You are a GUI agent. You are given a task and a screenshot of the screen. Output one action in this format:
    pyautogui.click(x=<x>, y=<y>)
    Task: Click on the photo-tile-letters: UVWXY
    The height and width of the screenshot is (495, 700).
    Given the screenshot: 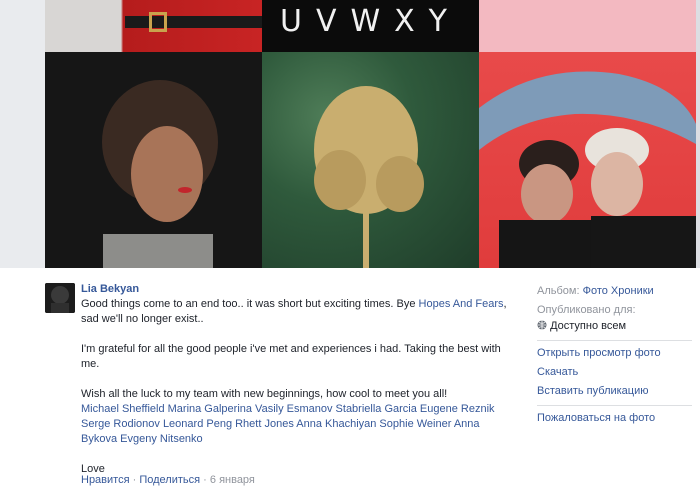 What is the action you would take?
    pyautogui.click(x=370, y=26)
    